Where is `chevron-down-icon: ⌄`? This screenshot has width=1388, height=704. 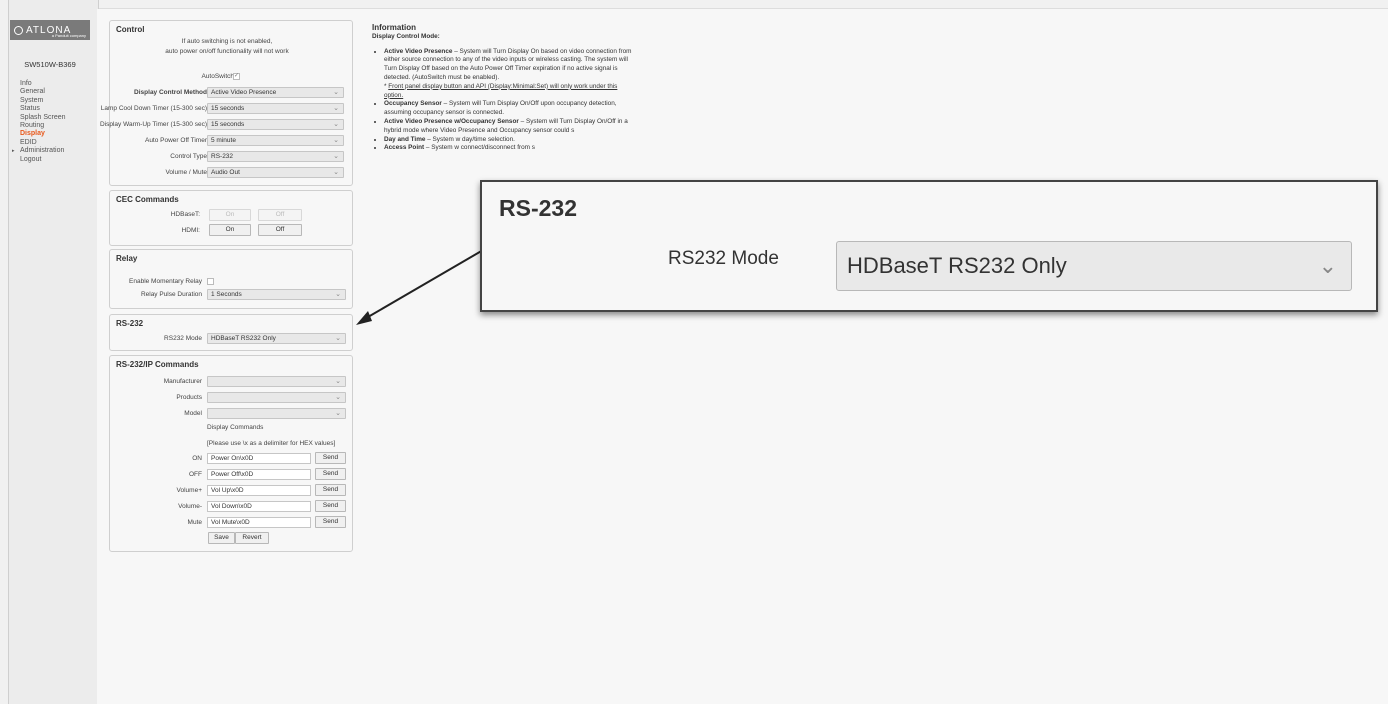
chevron-down-icon: ⌄ is located at coordinates (1327, 265).